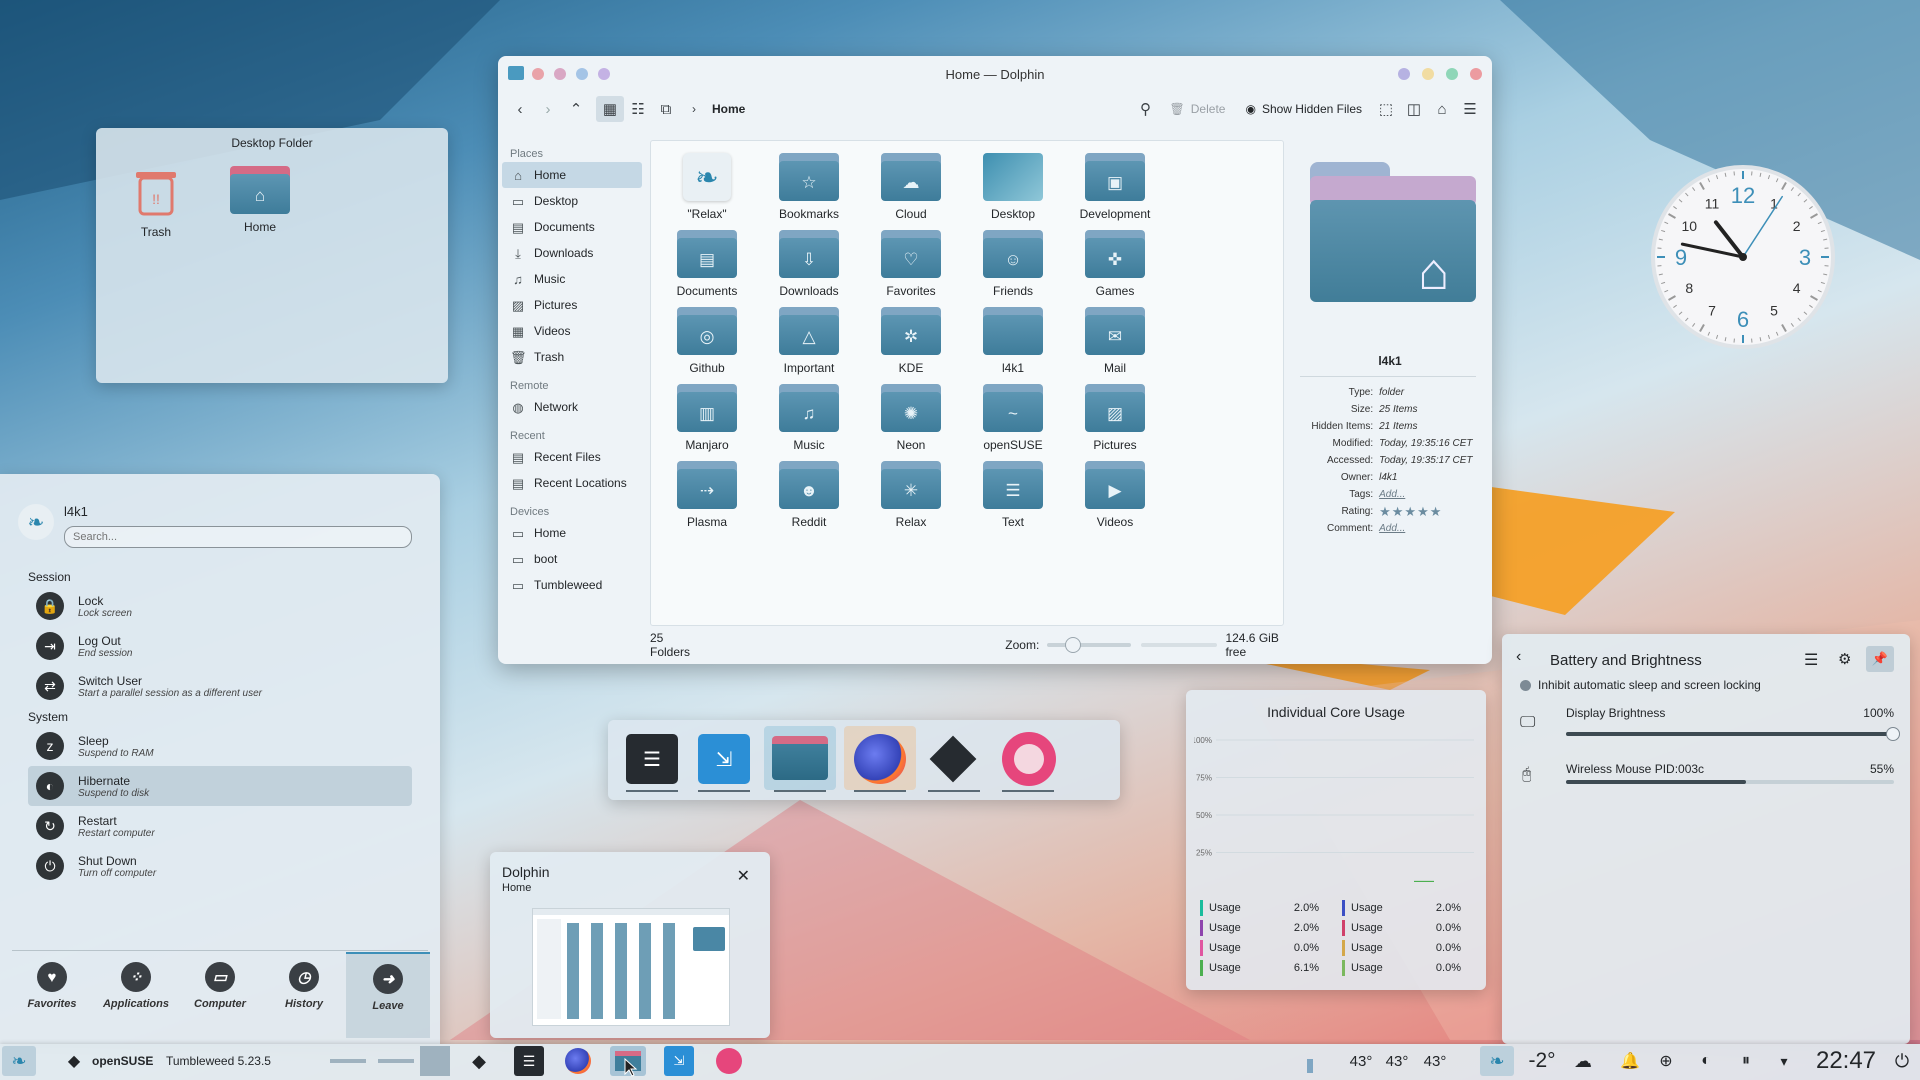 The width and height of the screenshot is (1920, 1080). What do you see at coordinates (707, 418) in the screenshot?
I see `file-item: ▥ Manjaro` at bounding box center [707, 418].